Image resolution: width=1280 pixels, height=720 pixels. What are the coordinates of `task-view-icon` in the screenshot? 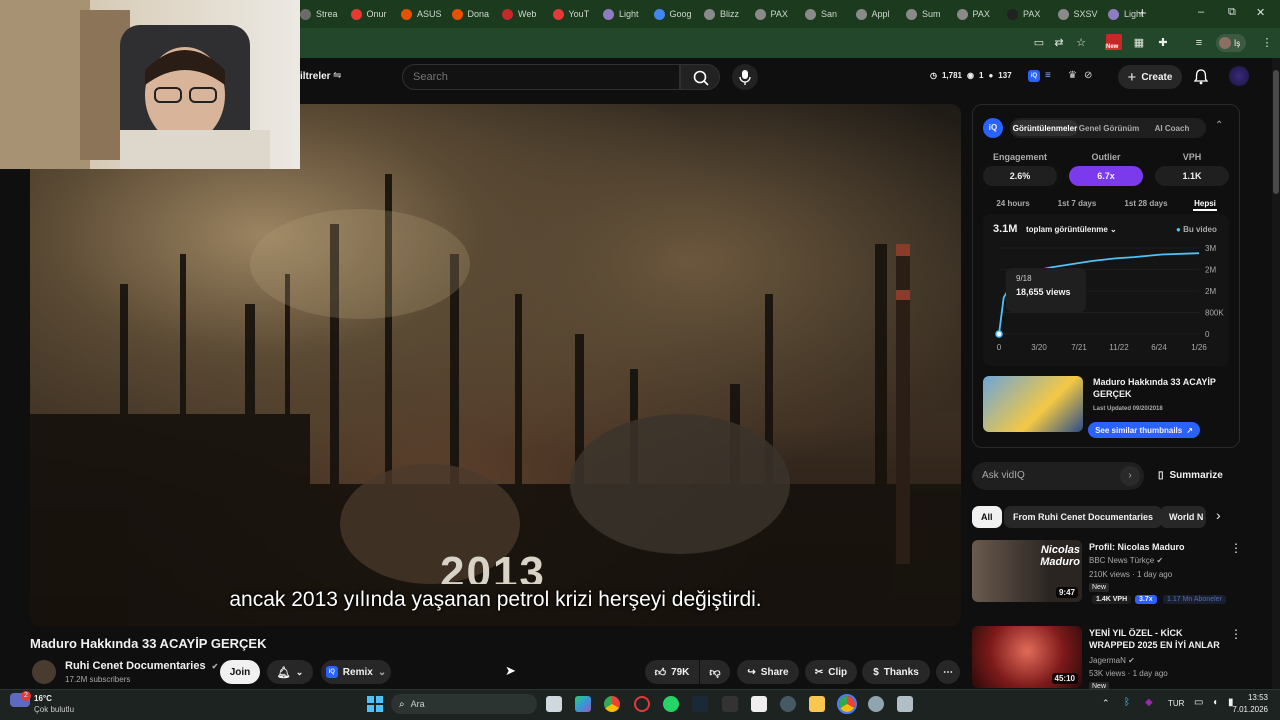 It's located at (554, 704).